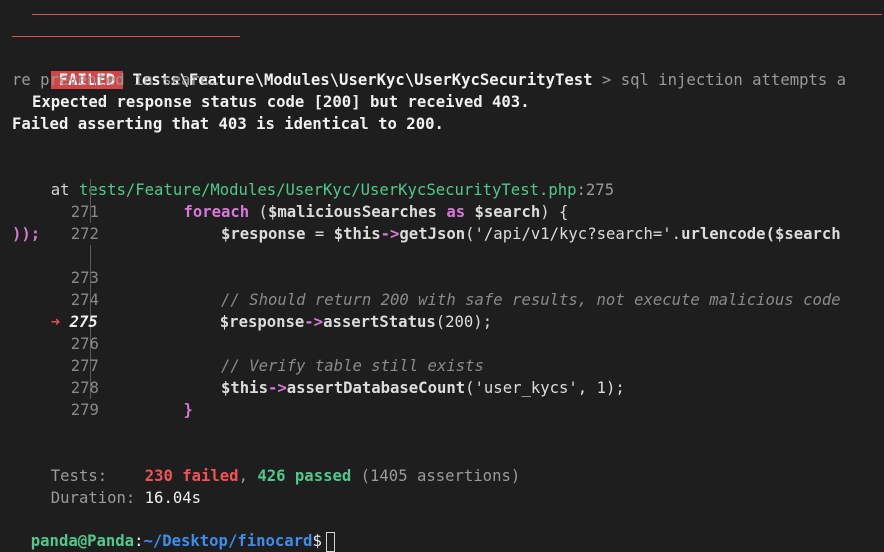 This screenshot has height=552, width=884. I want to click on token-variable: ($search, so click(803, 234).